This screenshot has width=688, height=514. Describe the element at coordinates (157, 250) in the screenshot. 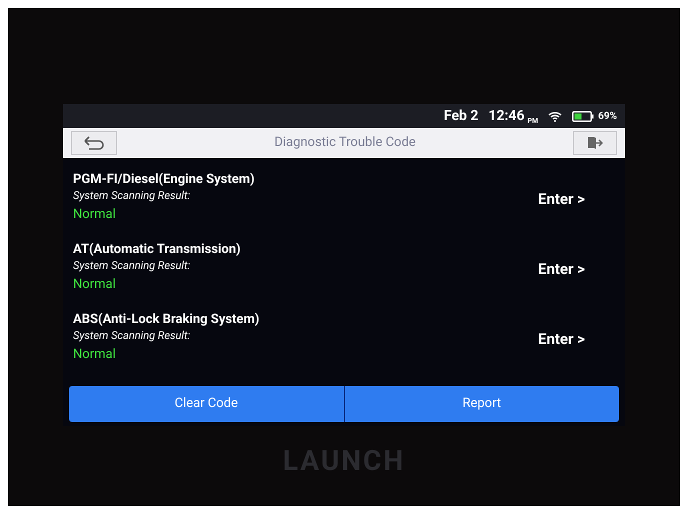

I see `system-name: AT(Automatic Transmission)` at that location.